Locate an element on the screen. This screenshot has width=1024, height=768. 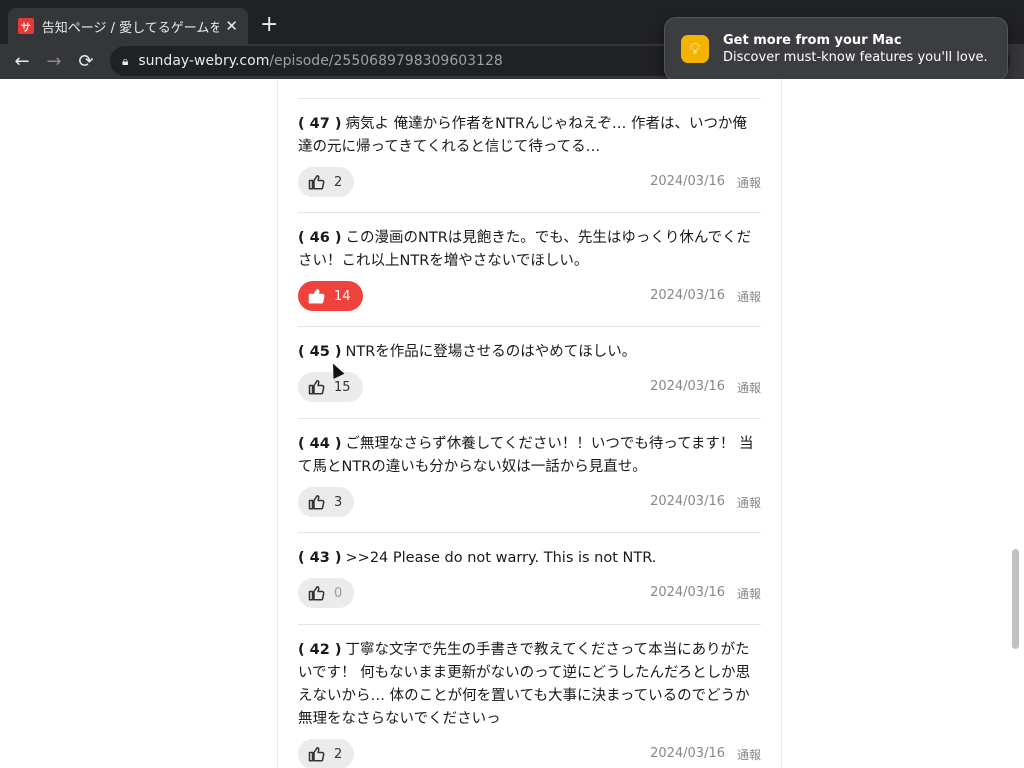
like-button: 15 is located at coordinates (330, 387).